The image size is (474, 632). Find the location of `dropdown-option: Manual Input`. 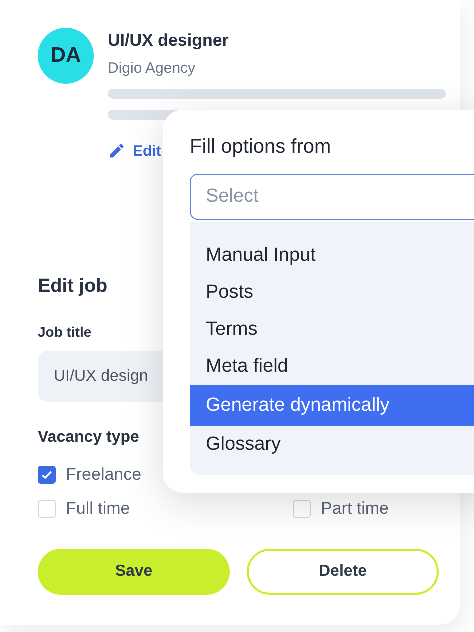

dropdown-option: Manual Input is located at coordinates (332, 255).